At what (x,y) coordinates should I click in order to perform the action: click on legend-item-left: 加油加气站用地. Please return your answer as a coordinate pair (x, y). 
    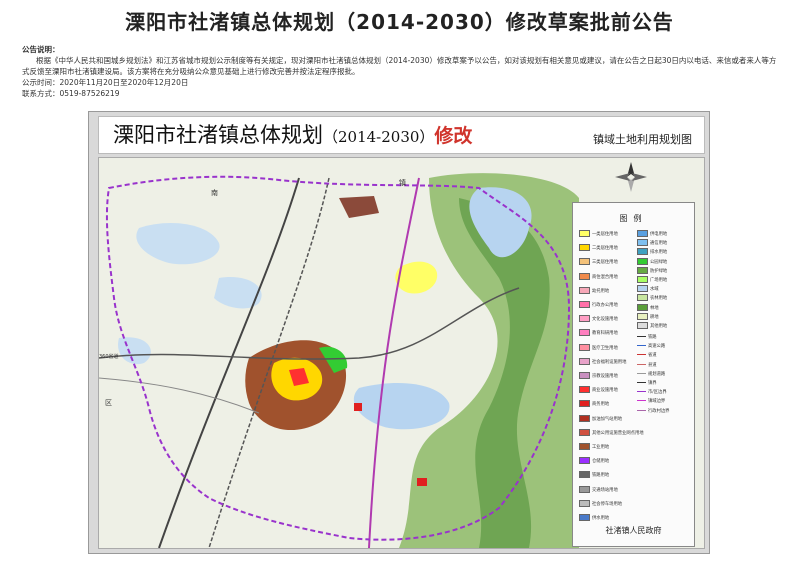
    Looking at the image, I should click on (601, 418).